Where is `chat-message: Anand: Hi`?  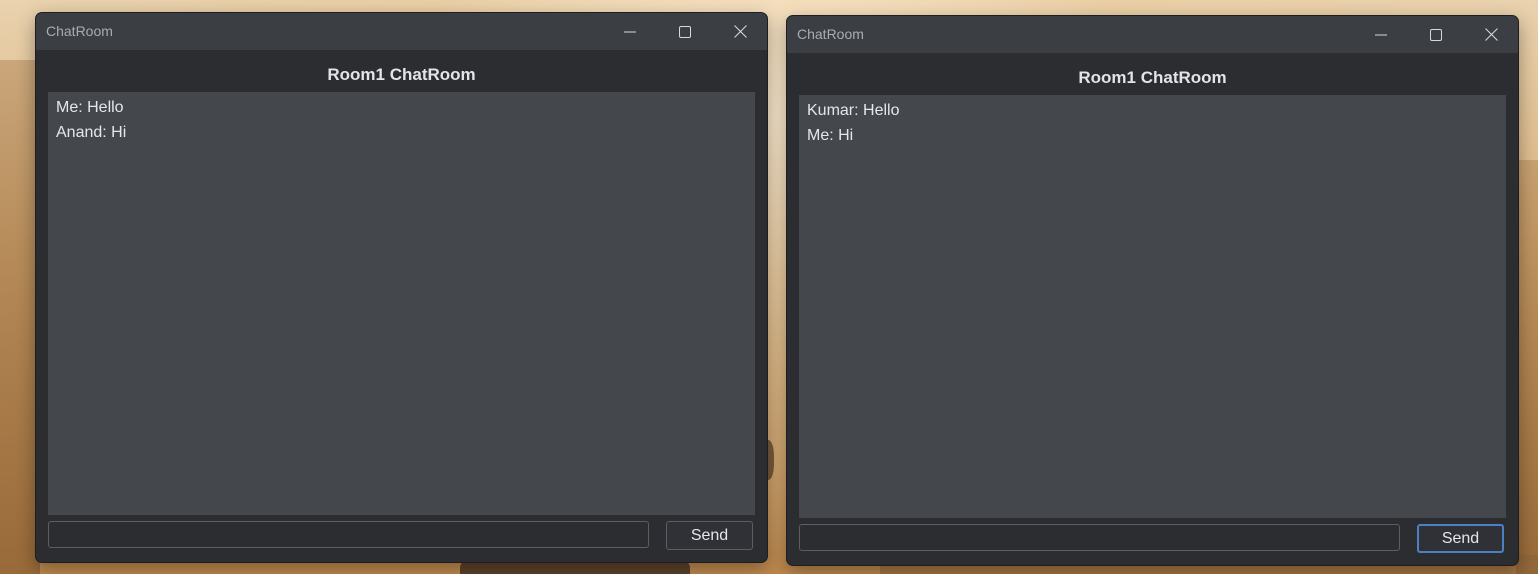
chat-message: Anand: Hi is located at coordinates (91, 132).